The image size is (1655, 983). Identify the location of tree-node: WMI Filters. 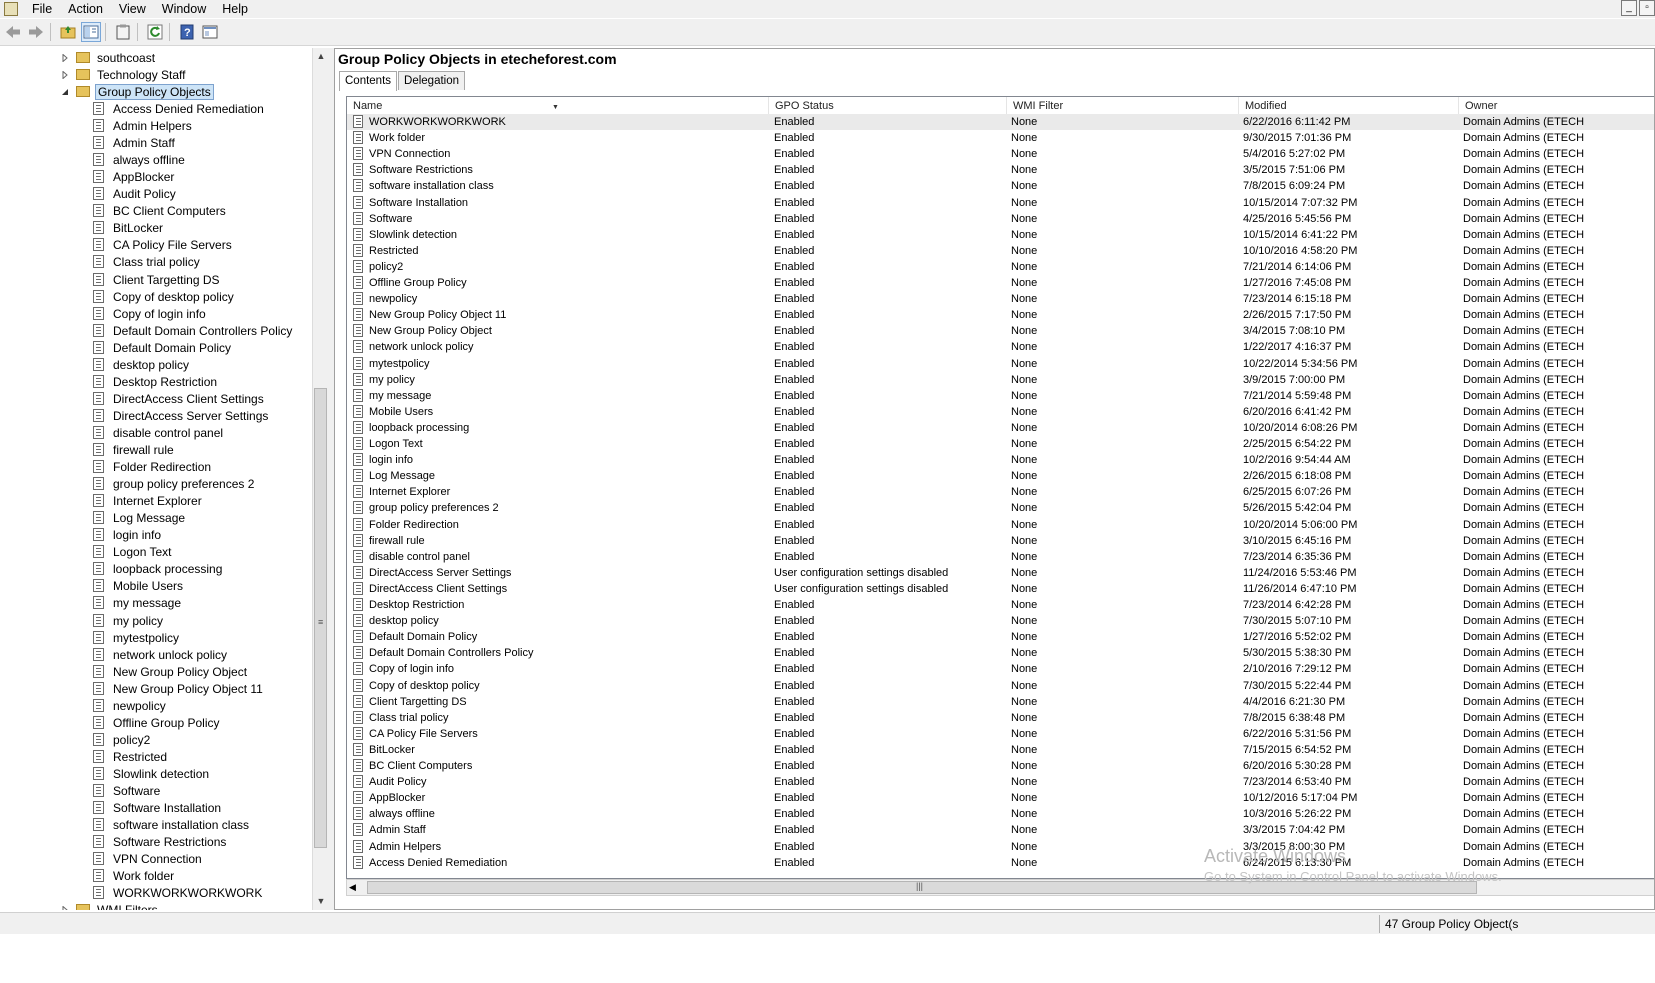
(110, 905).